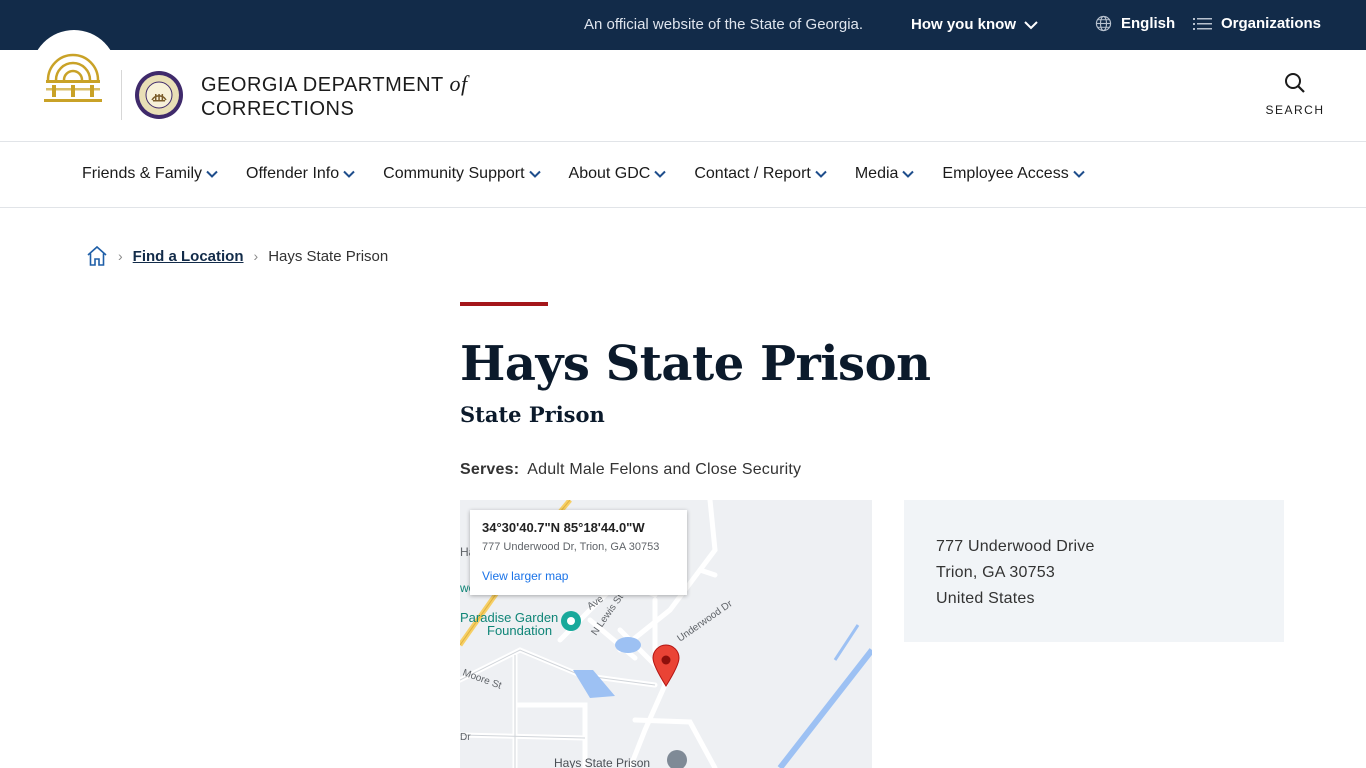 The width and height of the screenshot is (1366, 768). I want to click on nav-item-community-support: Community Support, so click(462, 174).